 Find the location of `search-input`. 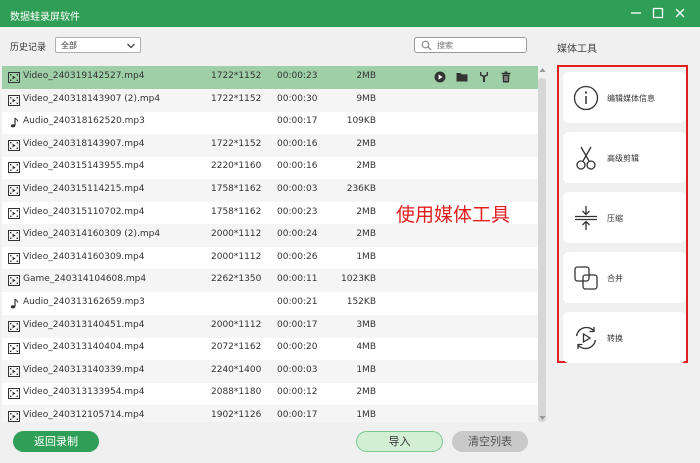

search-input is located at coordinates (480, 45).